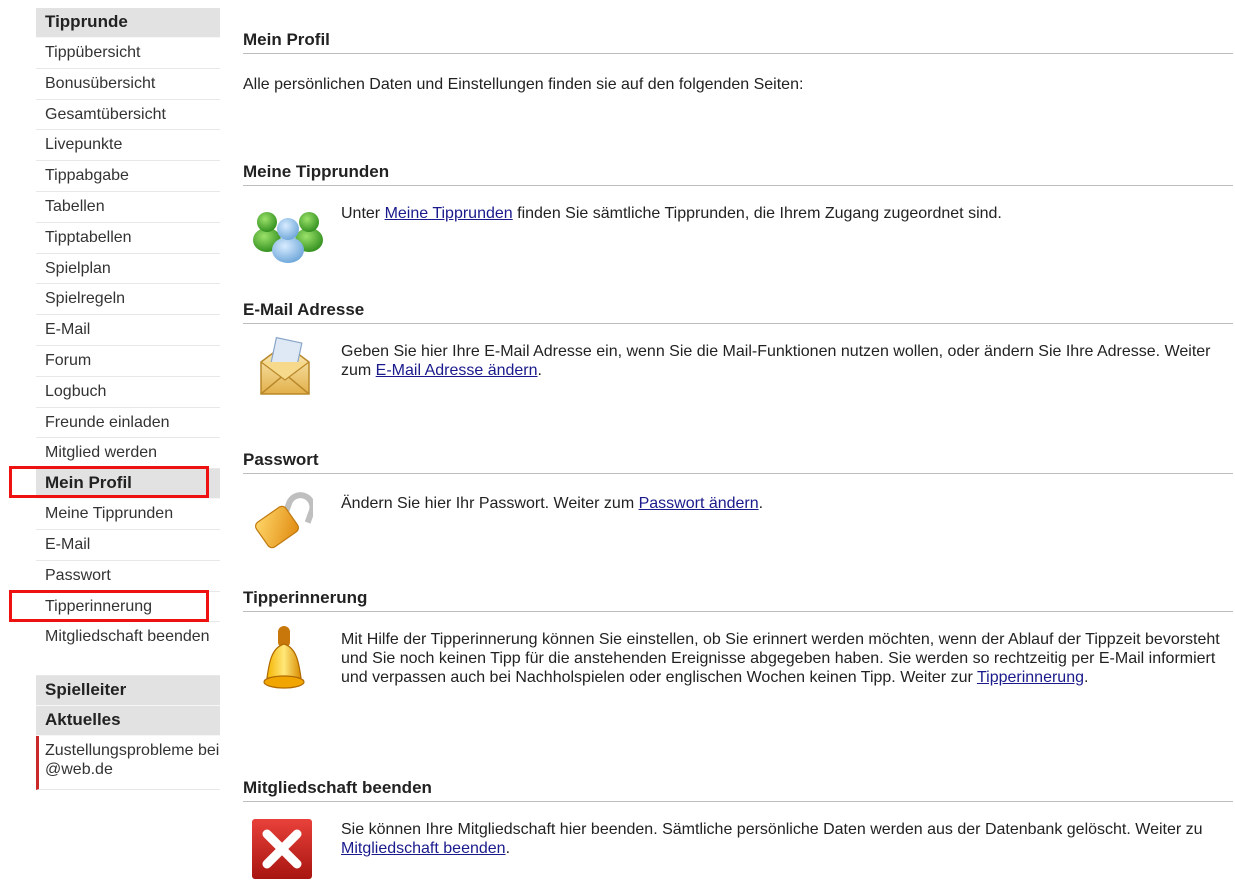 Image resolution: width=1235 pixels, height=888 pixels. I want to click on link-passwort-aendern: Passwort ändern, so click(699, 503).